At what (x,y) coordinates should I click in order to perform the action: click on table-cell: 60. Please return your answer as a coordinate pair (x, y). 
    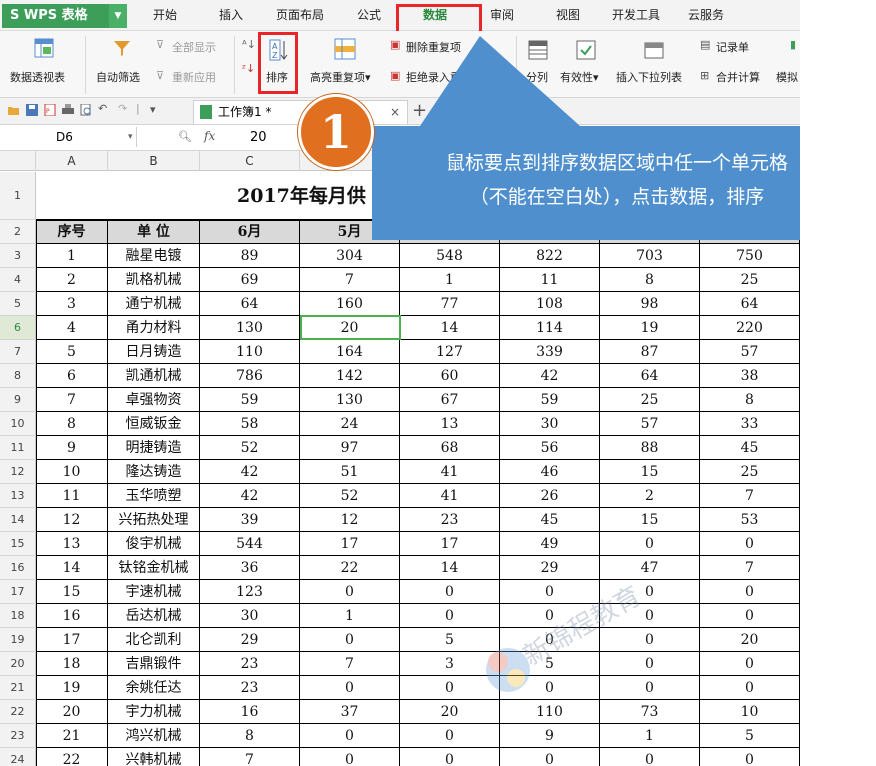
    Looking at the image, I should click on (450, 376).